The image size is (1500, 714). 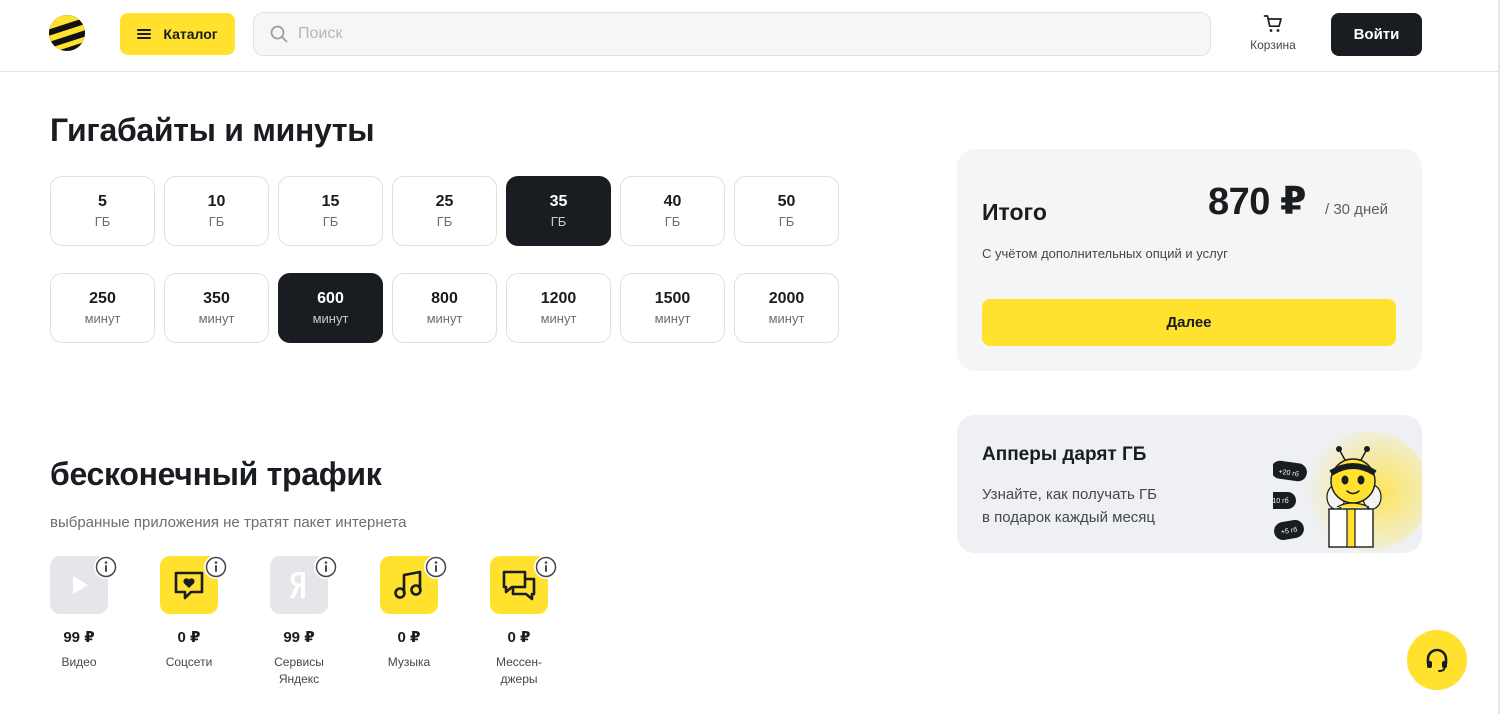 What do you see at coordinates (194, 621) in the screenshot?
I see `app-item-social: 0 ₽ Соцсети` at bounding box center [194, 621].